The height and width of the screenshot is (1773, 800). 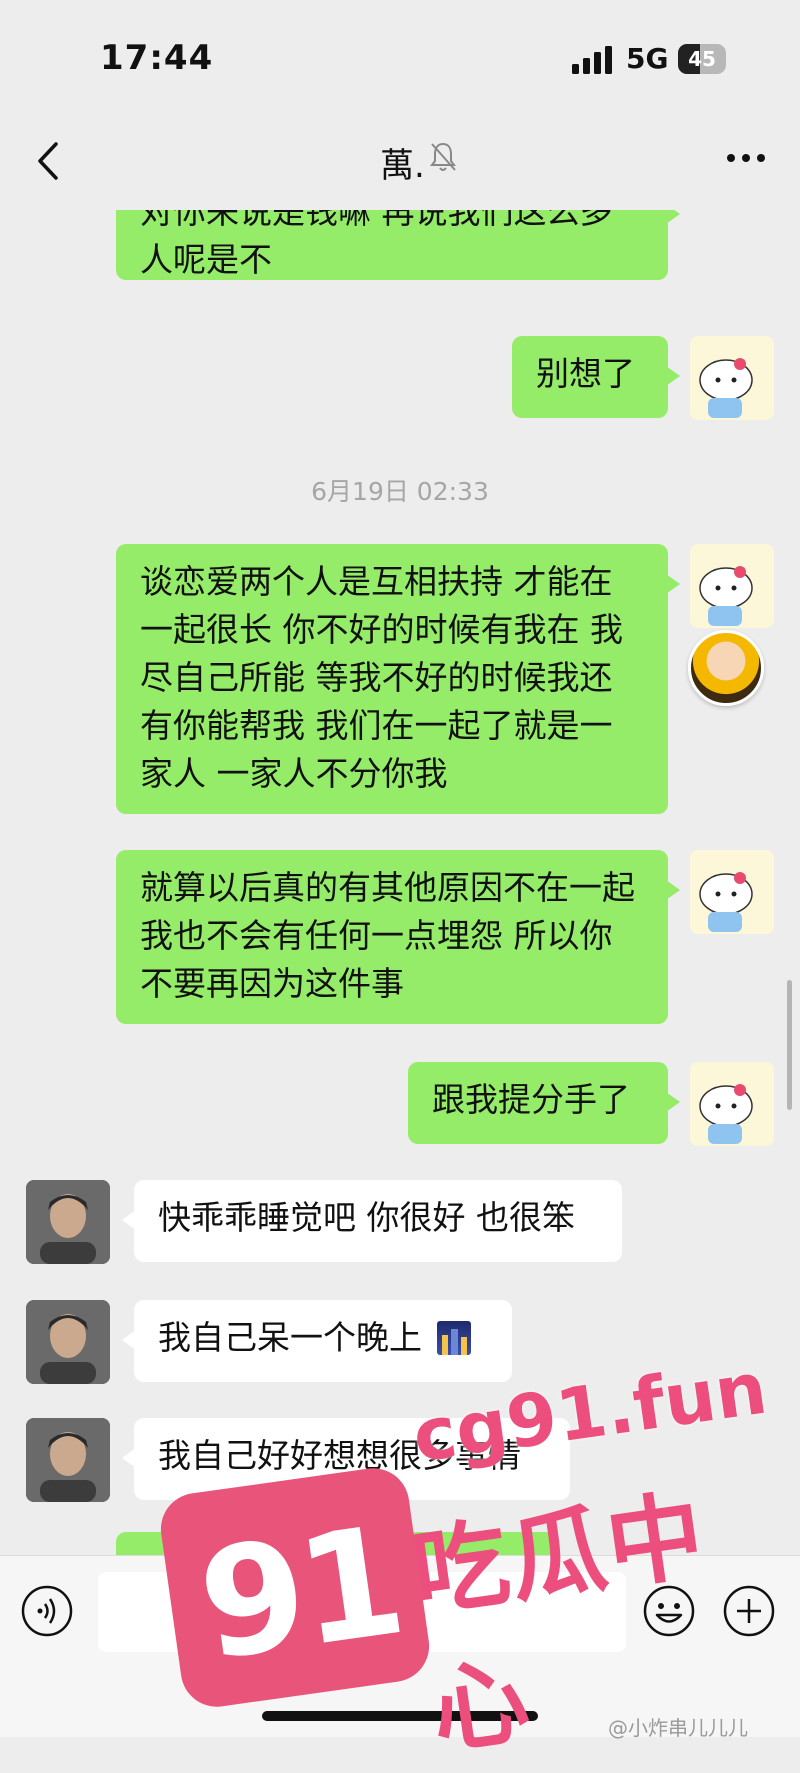 What do you see at coordinates (402, 166) in the screenshot?
I see `chat-title: 萬.` at bounding box center [402, 166].